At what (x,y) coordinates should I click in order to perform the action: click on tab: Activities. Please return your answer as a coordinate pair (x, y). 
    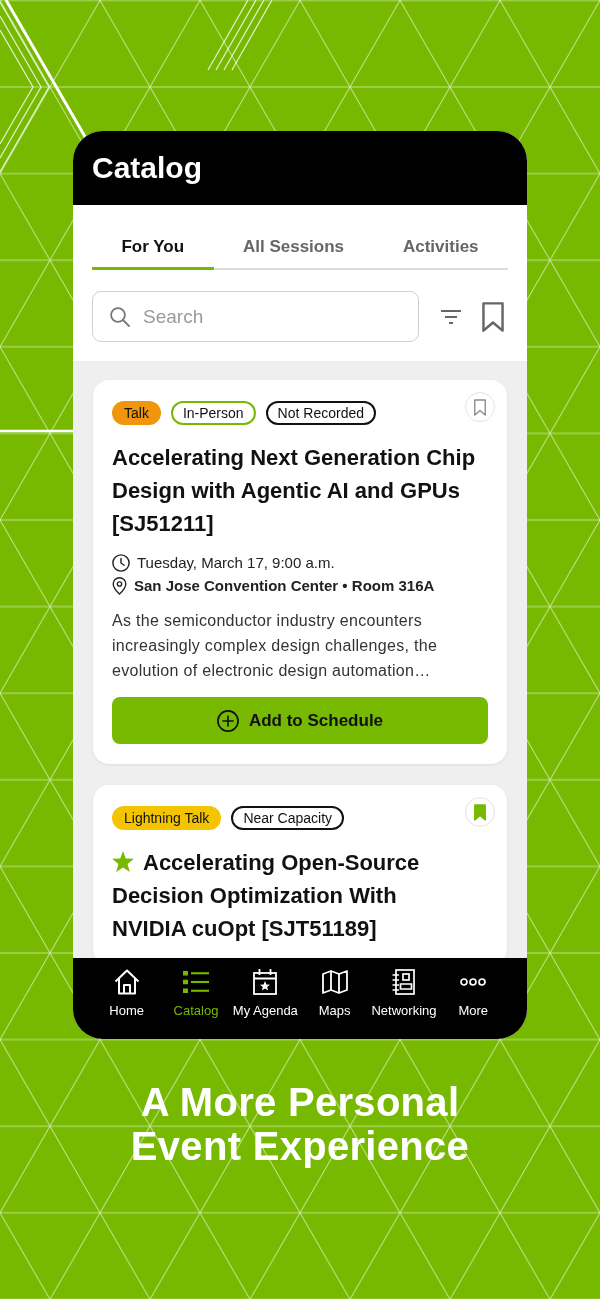
    Looking at the image, I should click on (440, 248).